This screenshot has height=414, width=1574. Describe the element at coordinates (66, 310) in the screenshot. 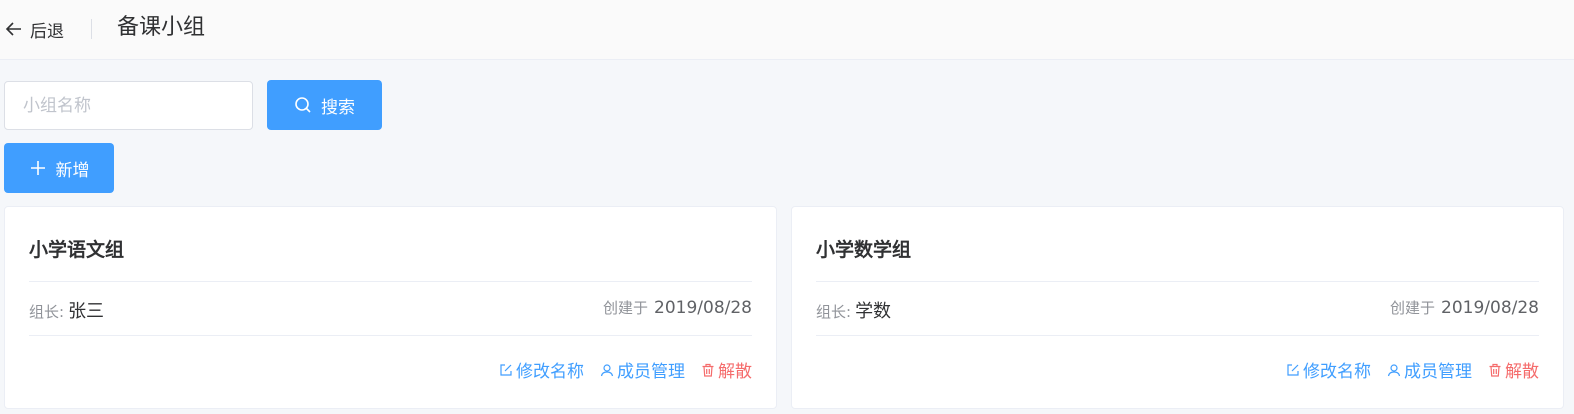

I see `group-leader: 组长: 张三` at that location.